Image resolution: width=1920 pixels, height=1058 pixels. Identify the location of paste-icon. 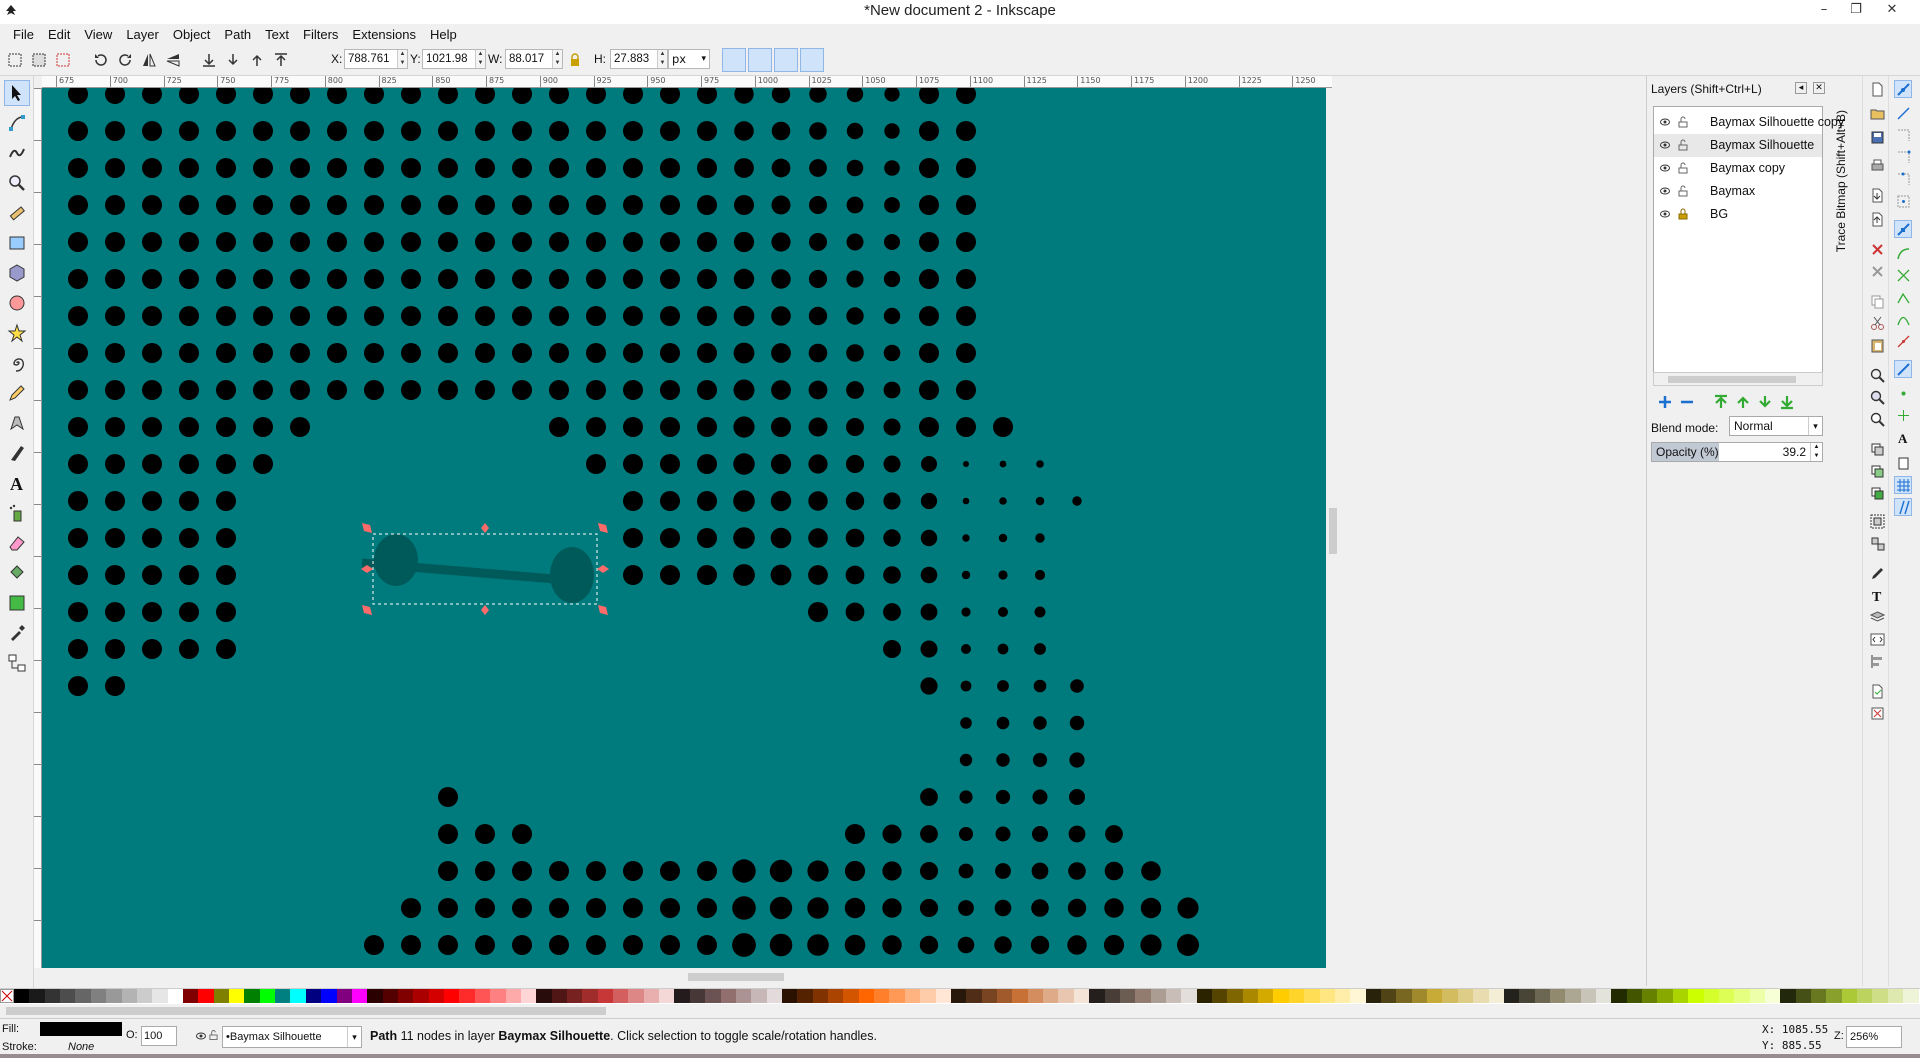
(1877, 345).